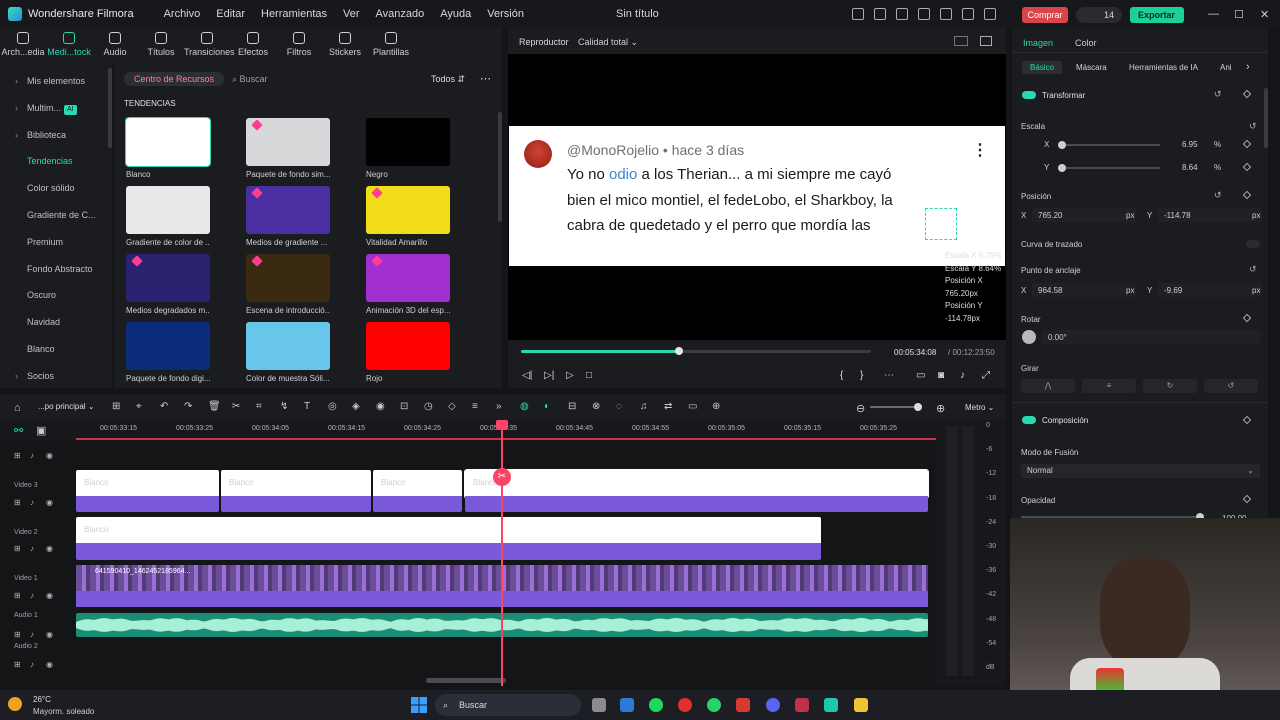  I want to click on mark-in-icon: {, so click(841, 375).